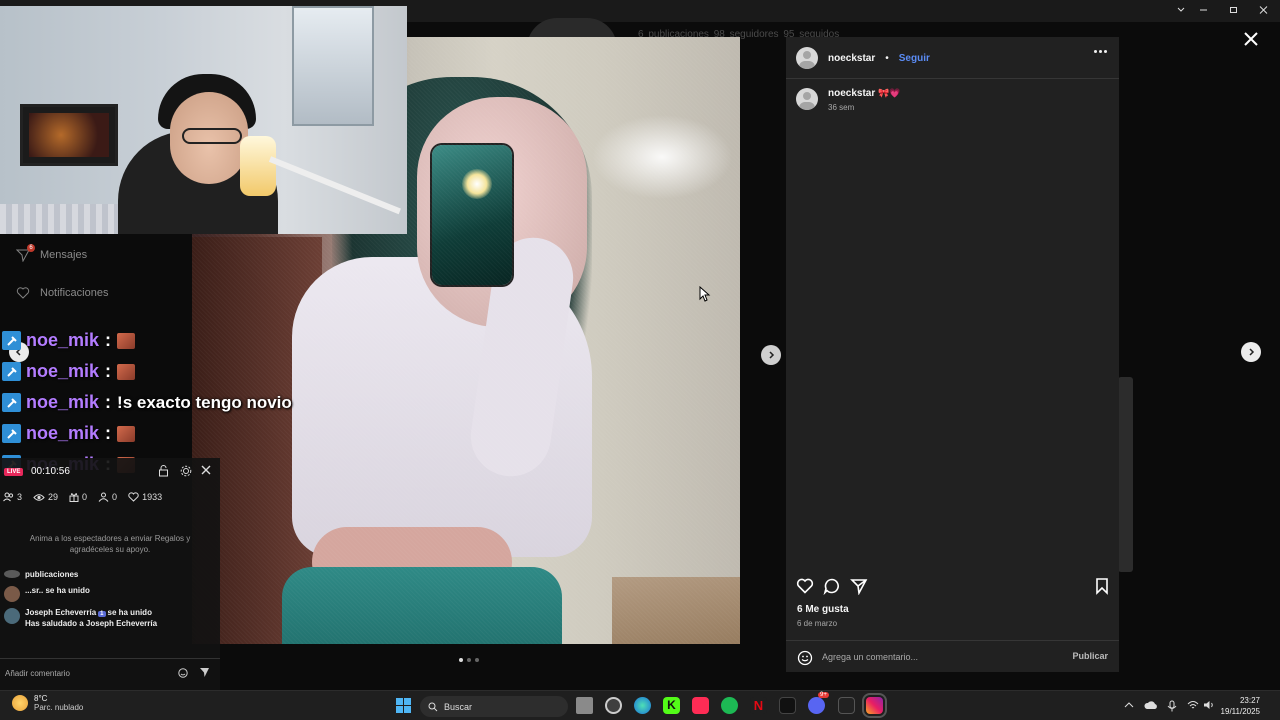 This screenshot has width=1280, height=720. What do you see at coordinates (1193, 705) in the screenshot?
I see `wifi-icon` at bounding box center [1193, 705].